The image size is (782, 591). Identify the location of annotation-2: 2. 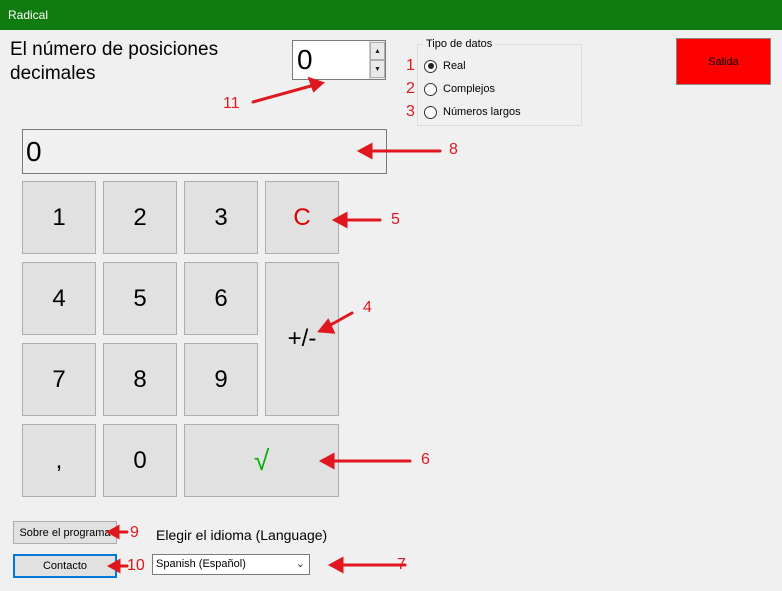
(410, 88).